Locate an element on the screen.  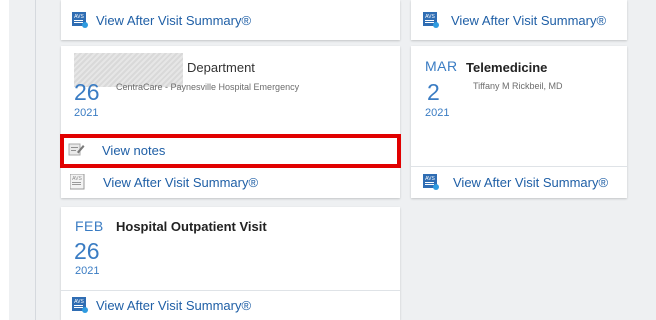
avs-link-top-left: AVS View After Visit Summary® is located at coordinates (230, 21).